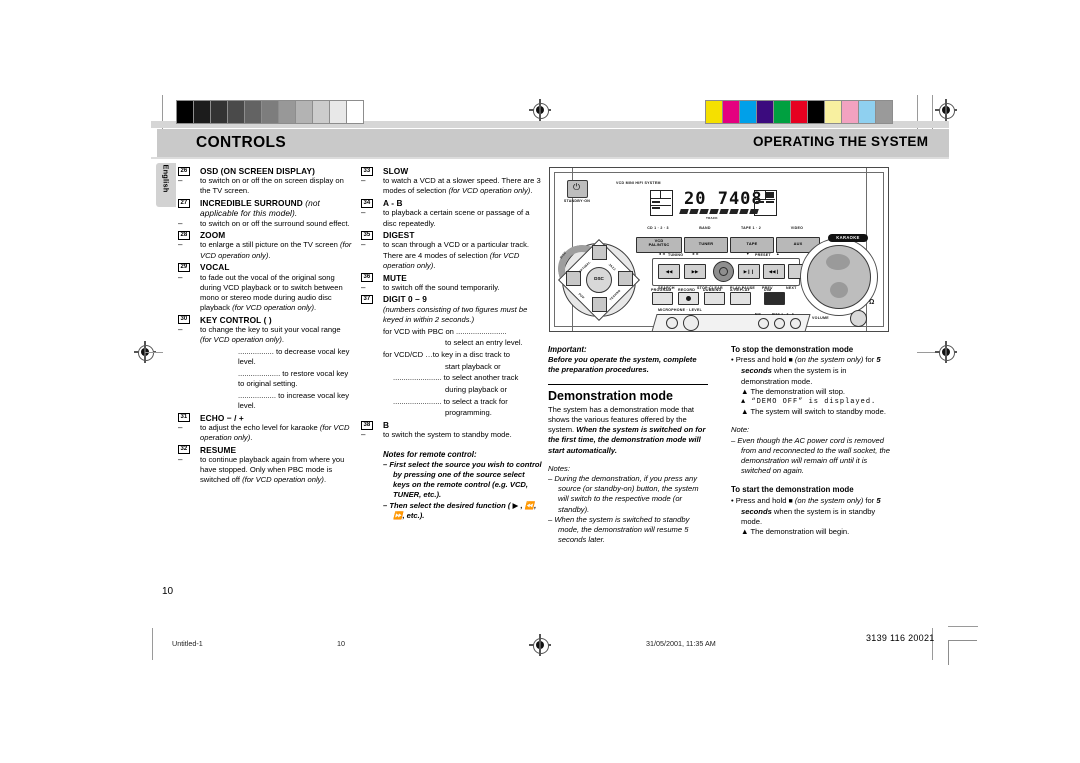 The height and width of the screenshot is (763, 1080). What do you see at coordinates (447, 354) in the screenshot?
I see `control-sub-line: for VCD/CD …to key in a disc track to` at bounding box center [447, 354].